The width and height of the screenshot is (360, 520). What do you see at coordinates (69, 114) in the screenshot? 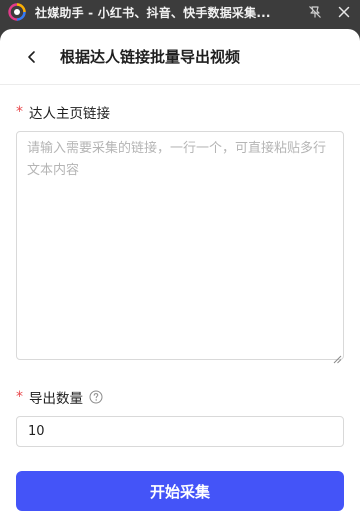
I see `links-label-text: 达人主页链接` at bounding box center [69, 114].